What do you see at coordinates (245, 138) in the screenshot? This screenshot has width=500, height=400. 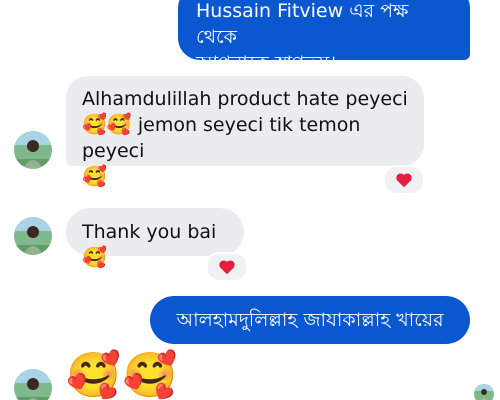 I see `message-text-line: 🥰🥰 jemon seyeci tik temon peyeci` at bounding box center [245, 138].